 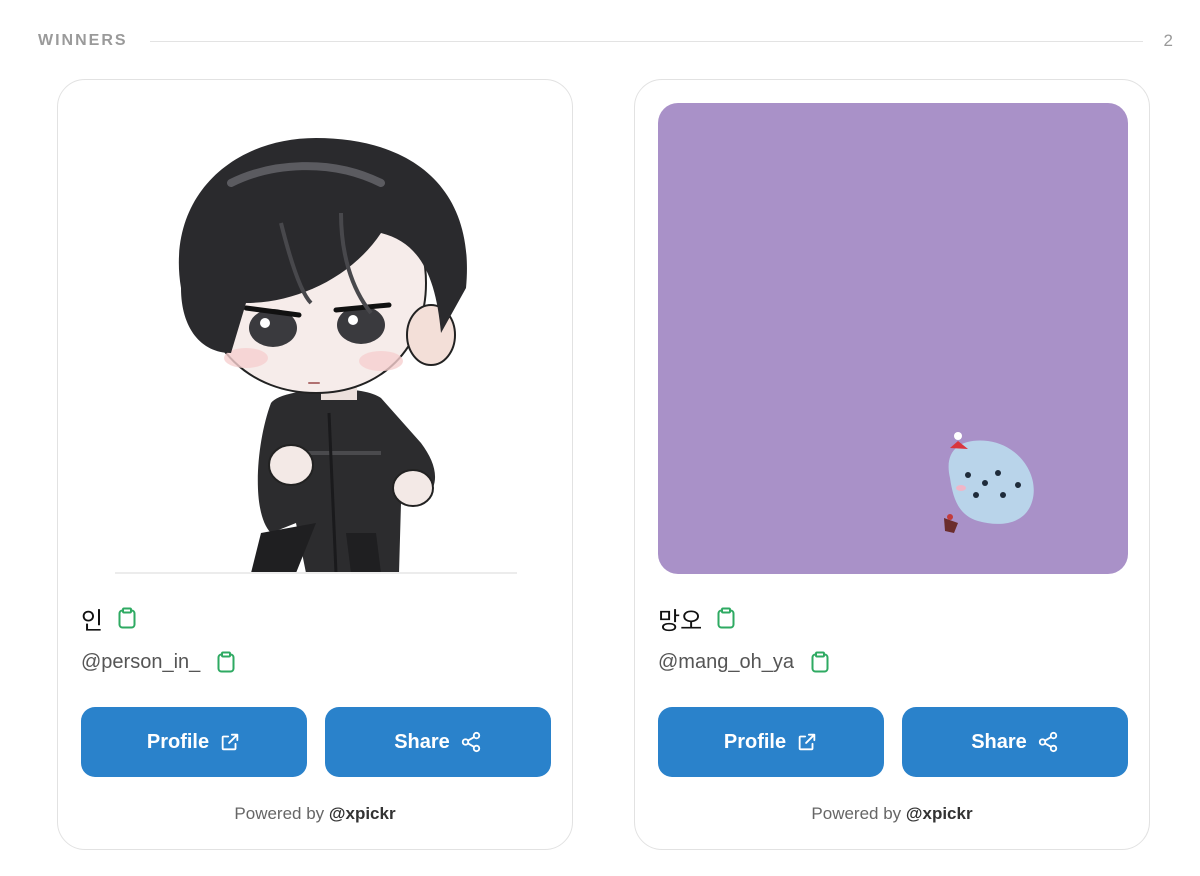 I want to click on winner-name: 망오, so click(x=680, y=620).